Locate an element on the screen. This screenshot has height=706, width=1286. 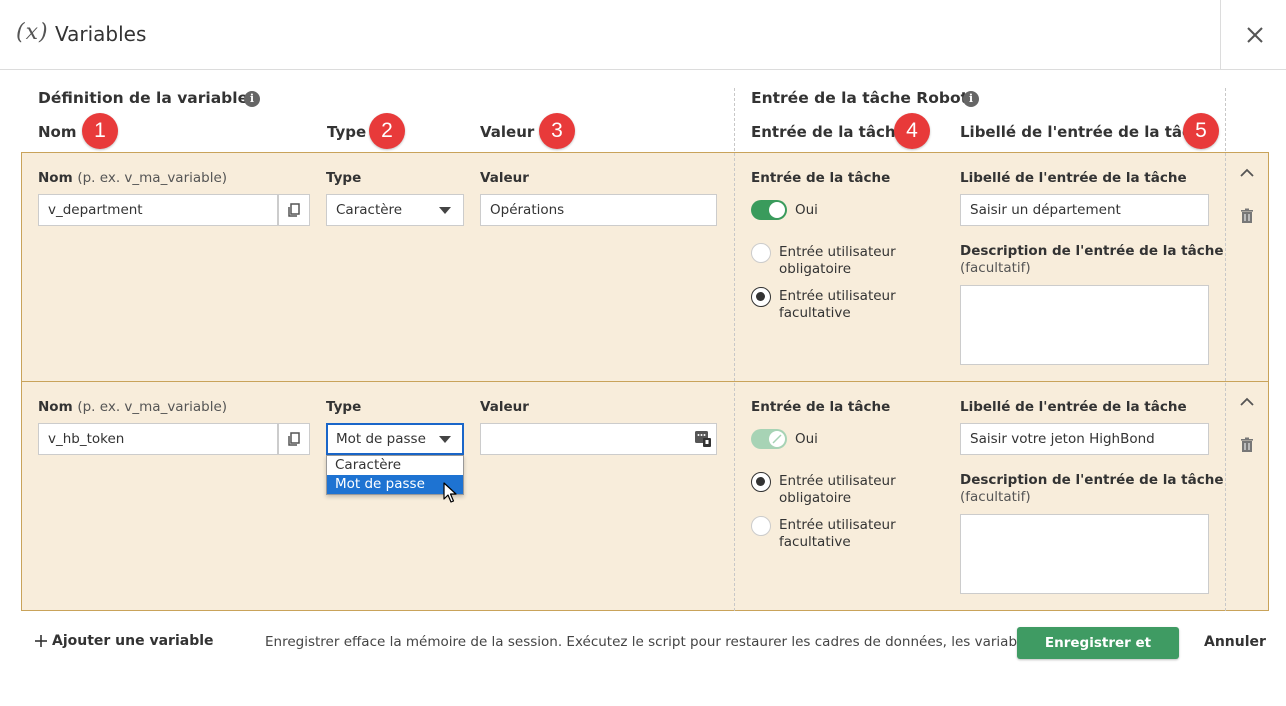
column-header-value: Valeur is located at coordinates (507, 132).